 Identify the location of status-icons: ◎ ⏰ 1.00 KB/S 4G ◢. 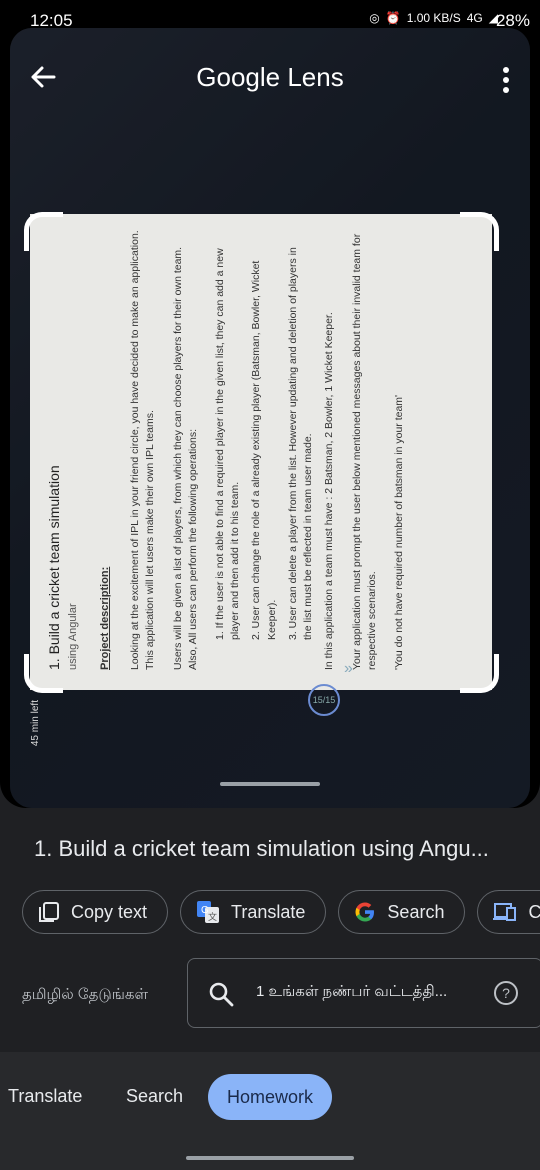
(433, 18).